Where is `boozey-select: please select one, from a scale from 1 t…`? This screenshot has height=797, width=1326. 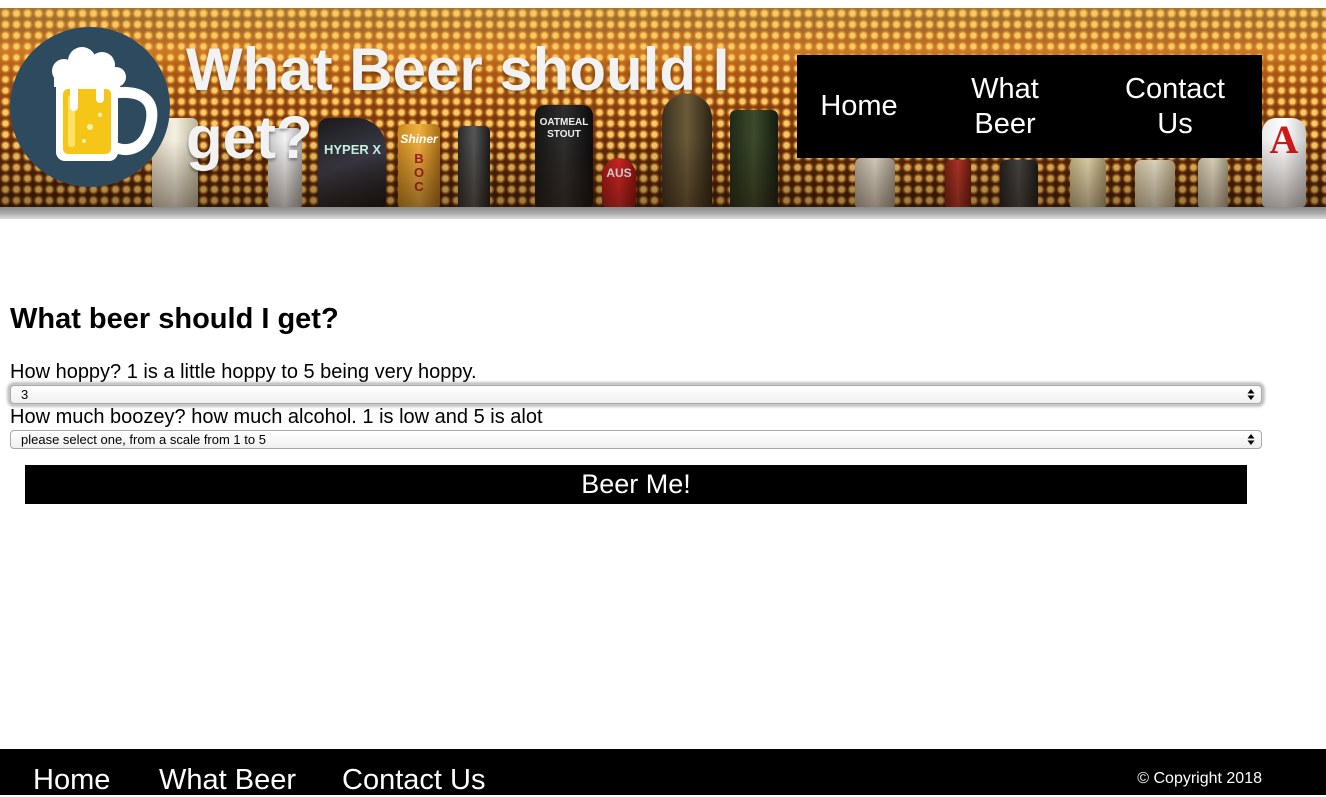
boozey-select: please select one, from a scale from 1 t… is located at coordinates (636, 439).